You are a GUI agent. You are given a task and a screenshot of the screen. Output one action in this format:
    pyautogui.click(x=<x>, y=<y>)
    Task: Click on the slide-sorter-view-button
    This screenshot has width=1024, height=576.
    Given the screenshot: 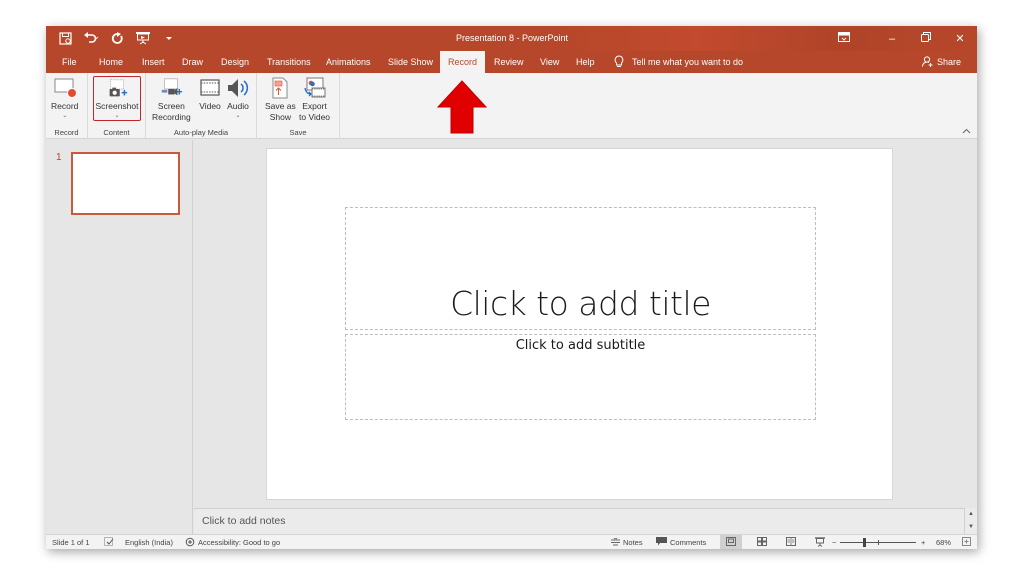 What is the action you would take?
    pyautogui.click(x=762, y=542)
    